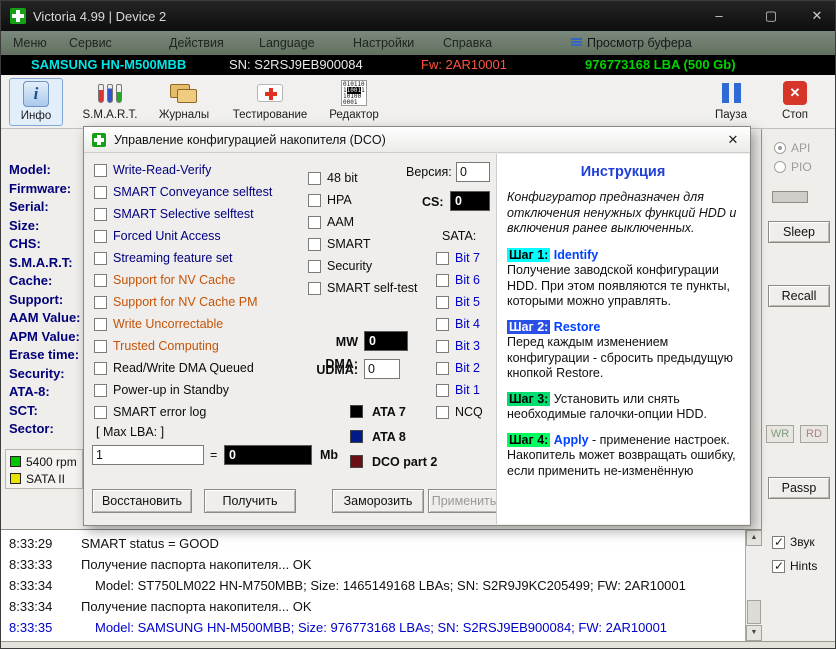 This screenshot has width=836, height=649. Describe the element at coordinates (378, 501) in the screenshot. I see `freeze-button: Заморозить` at that location.